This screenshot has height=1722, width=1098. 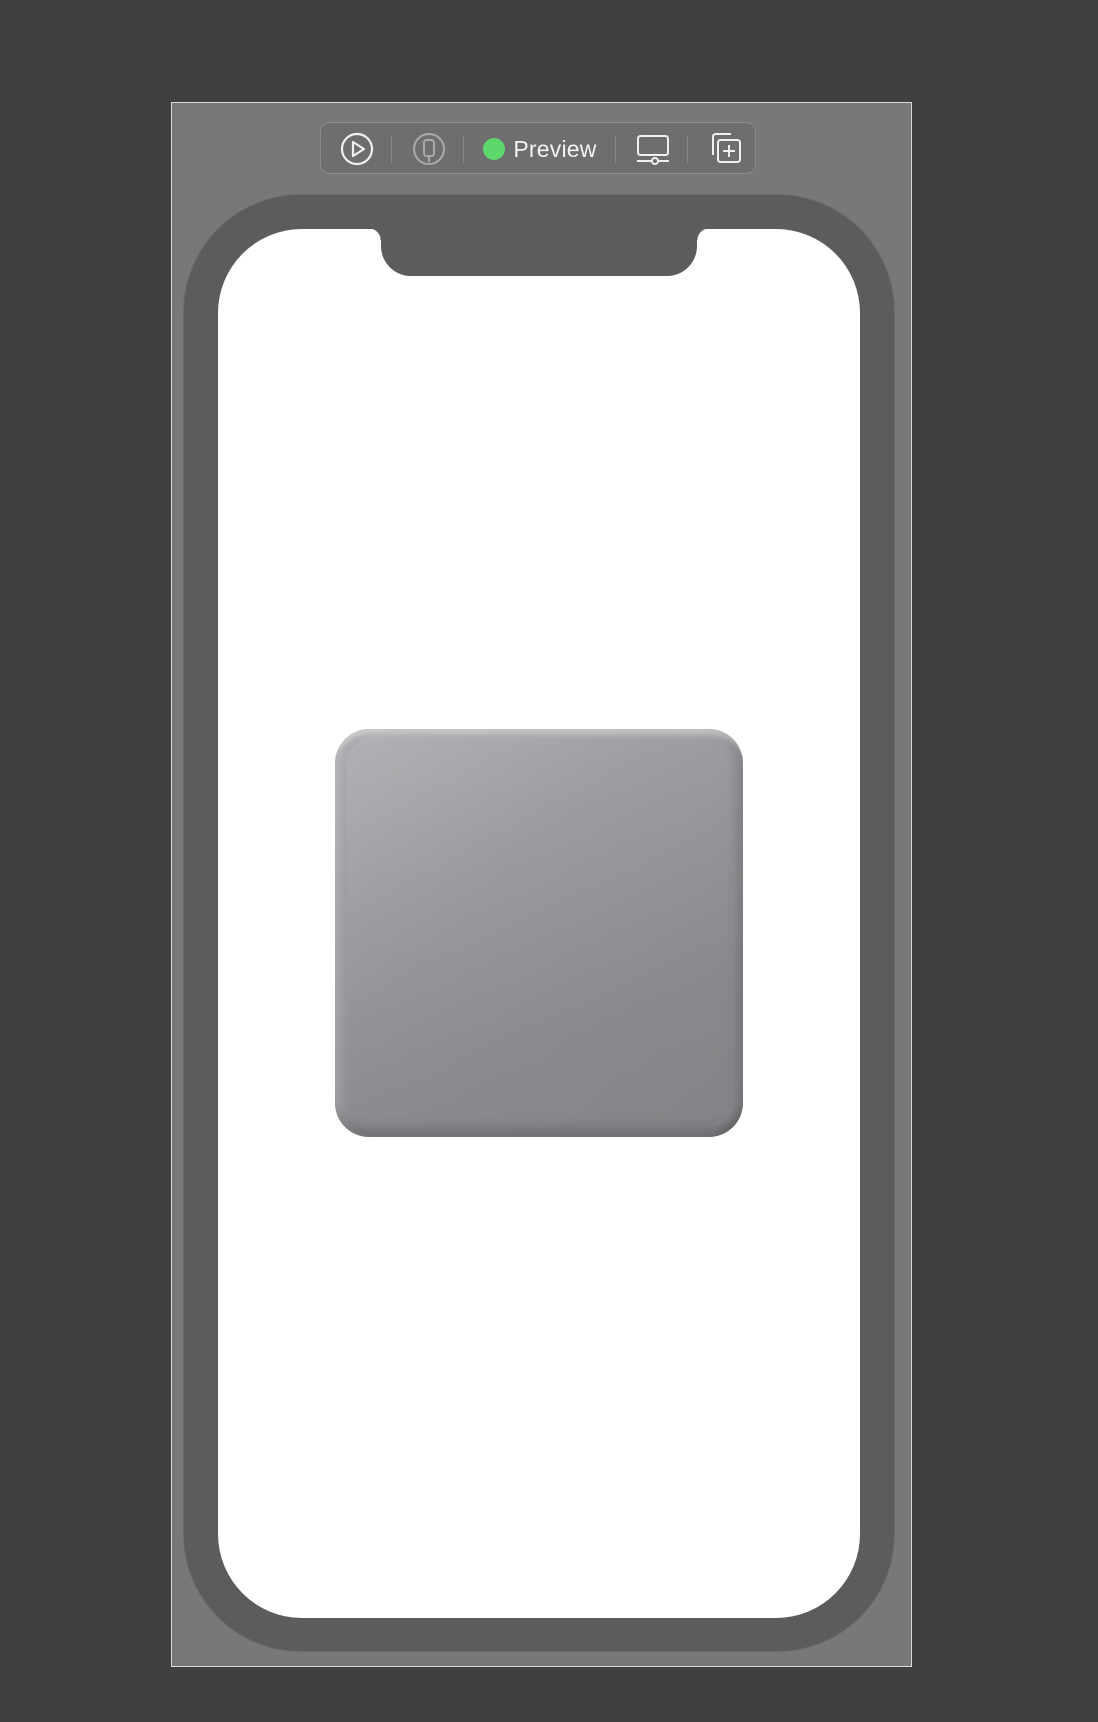 I want to click on display-settings-icon, so click(x=653, y=150).